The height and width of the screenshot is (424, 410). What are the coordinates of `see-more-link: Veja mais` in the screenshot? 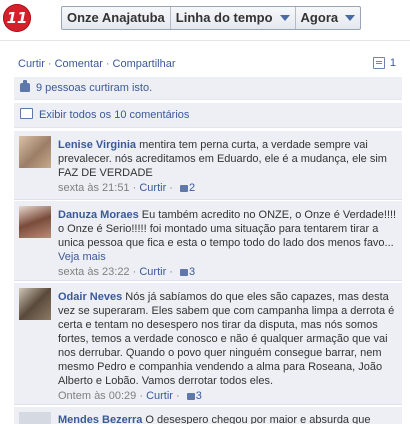 It's located at (82, 257).